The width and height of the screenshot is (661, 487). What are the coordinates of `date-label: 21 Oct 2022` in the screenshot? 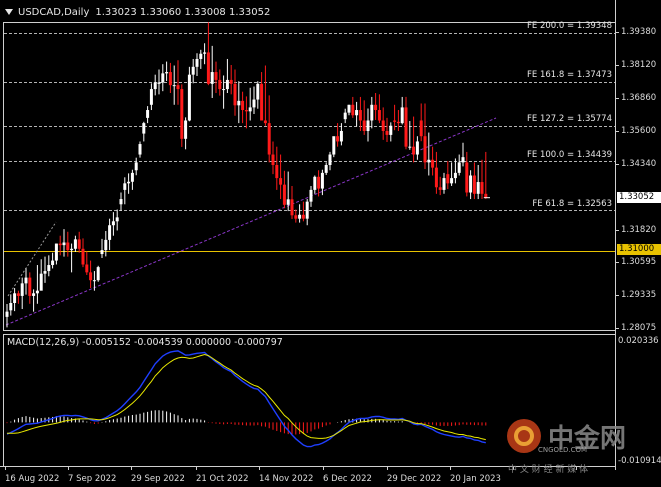 It's located at (222, 479).